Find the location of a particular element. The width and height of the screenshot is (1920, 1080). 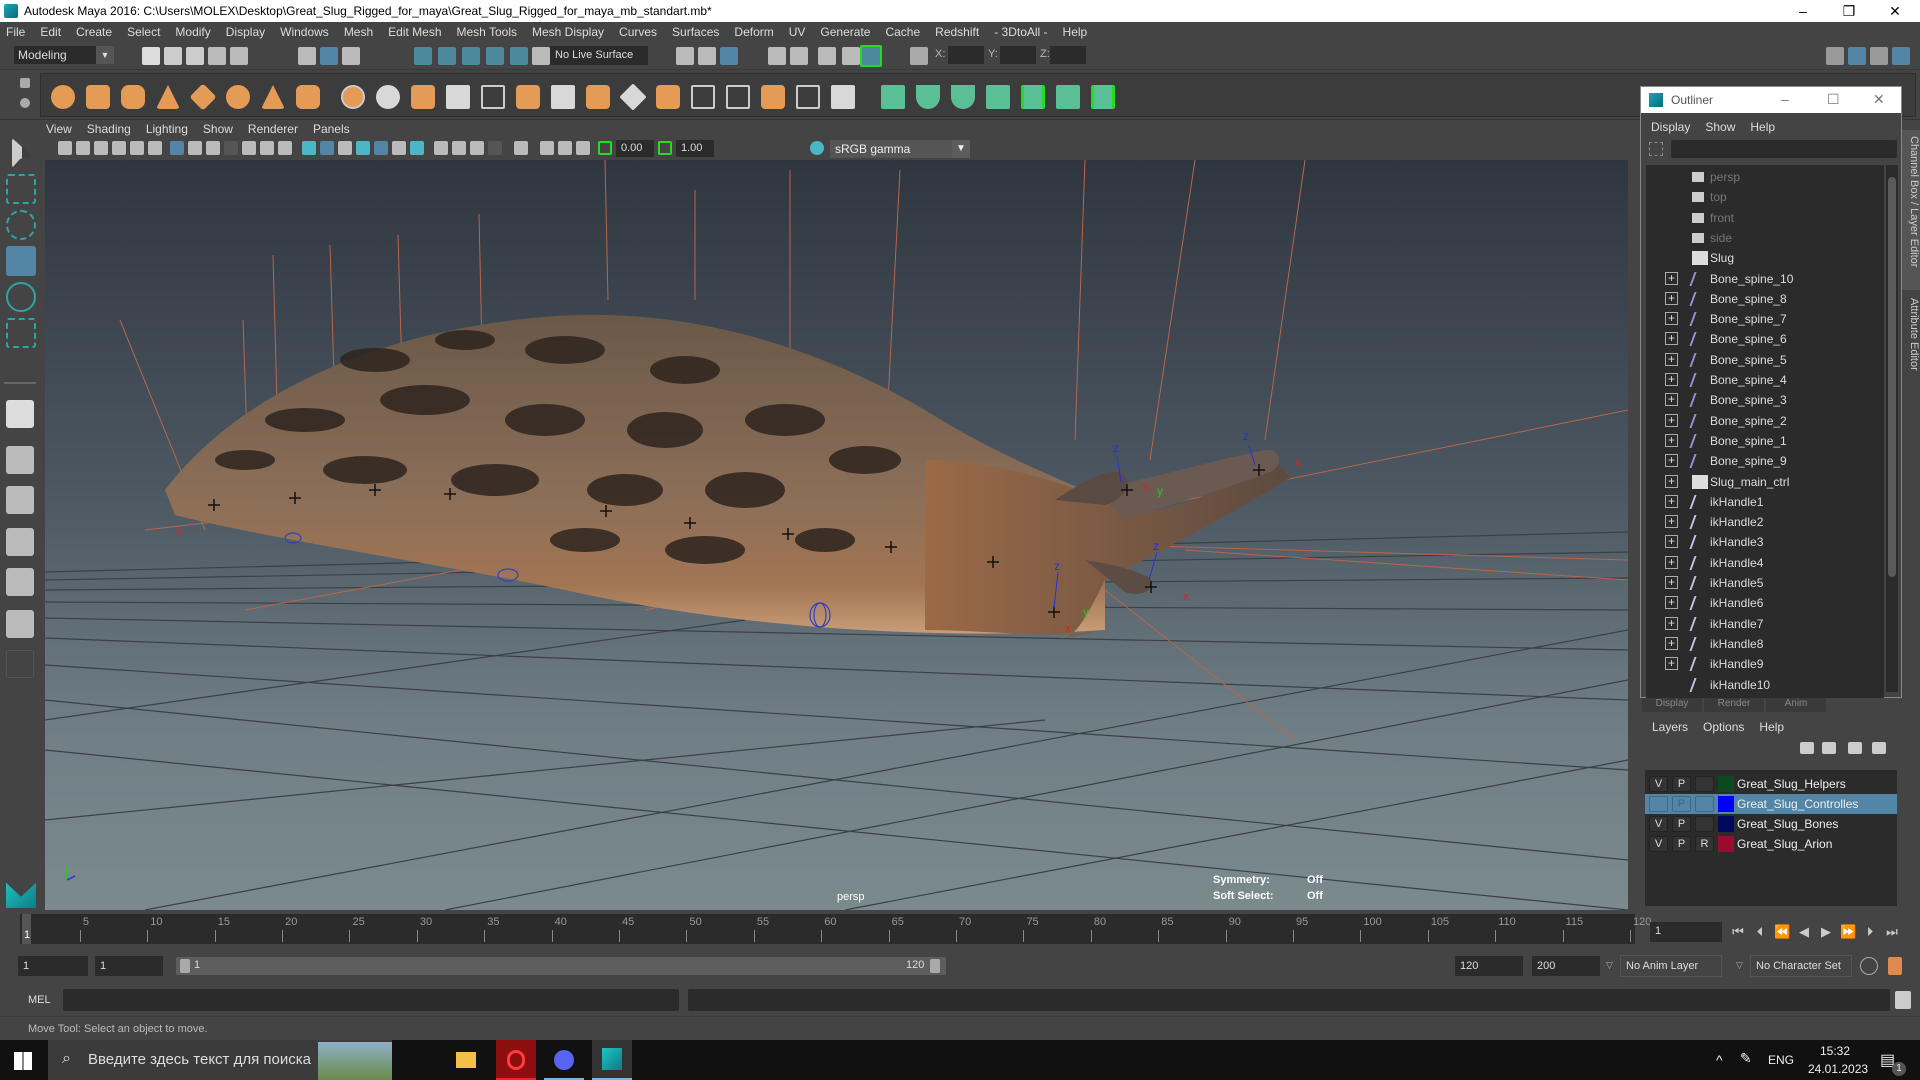

bevel-cube-icon is located at coordinates (668, 97).